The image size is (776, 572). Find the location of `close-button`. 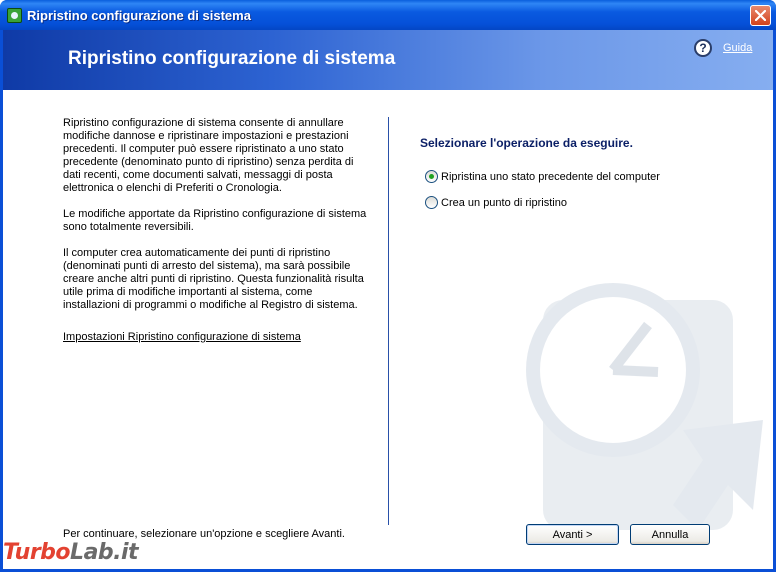

close-button is located at coordinates (760, 15).